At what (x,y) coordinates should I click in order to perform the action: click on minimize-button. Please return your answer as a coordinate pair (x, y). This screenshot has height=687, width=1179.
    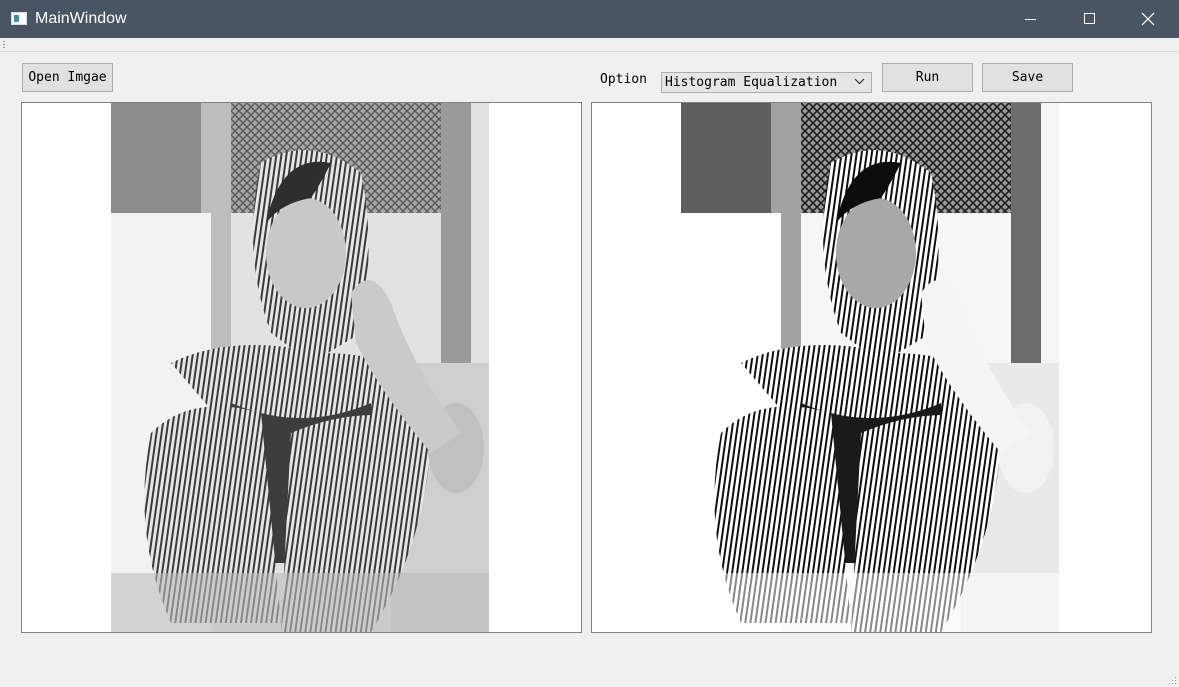
    Looking at the image, I should click on (1030, 19).